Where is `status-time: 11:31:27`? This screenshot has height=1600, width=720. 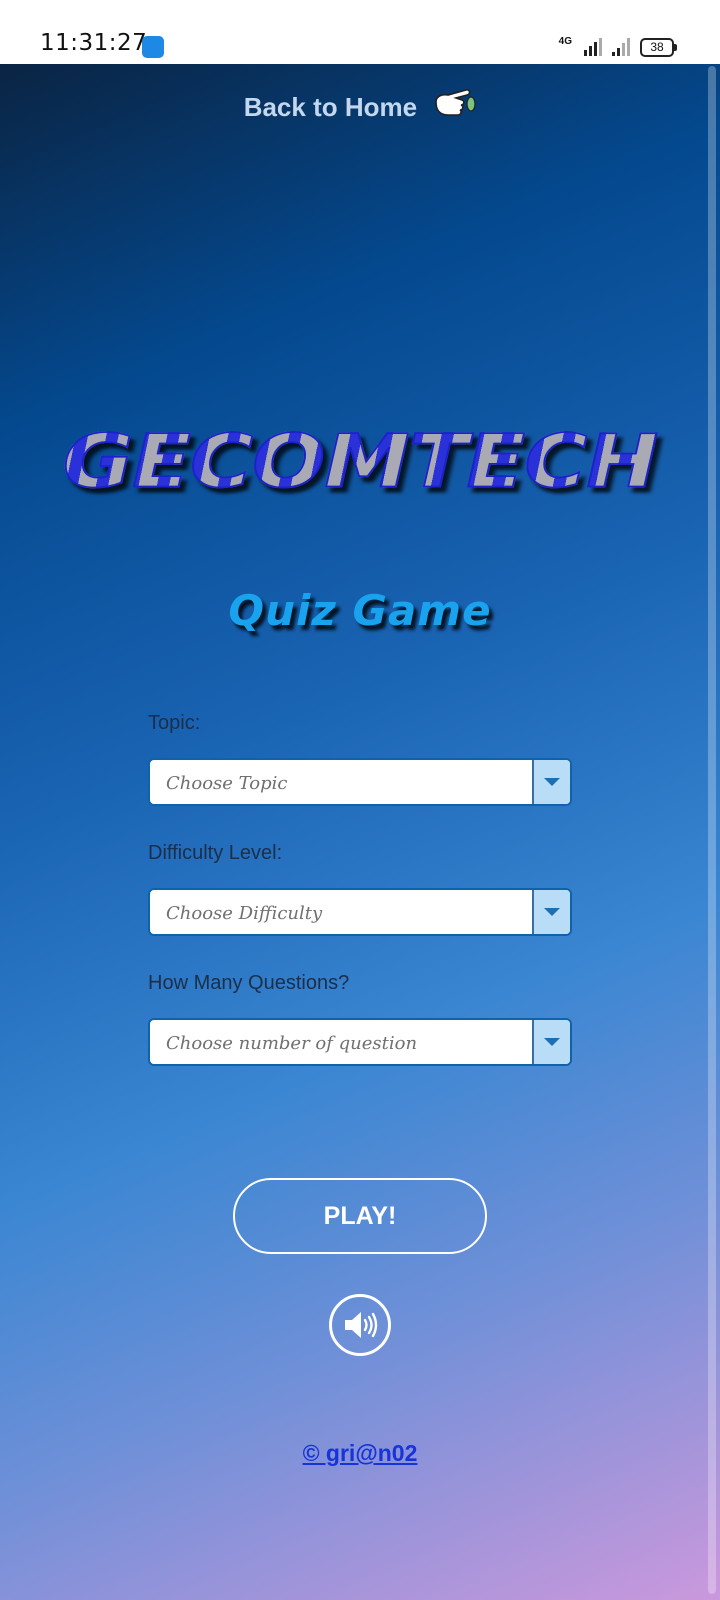
status-time: 11:31:27 is located at coordinates (94, 43).